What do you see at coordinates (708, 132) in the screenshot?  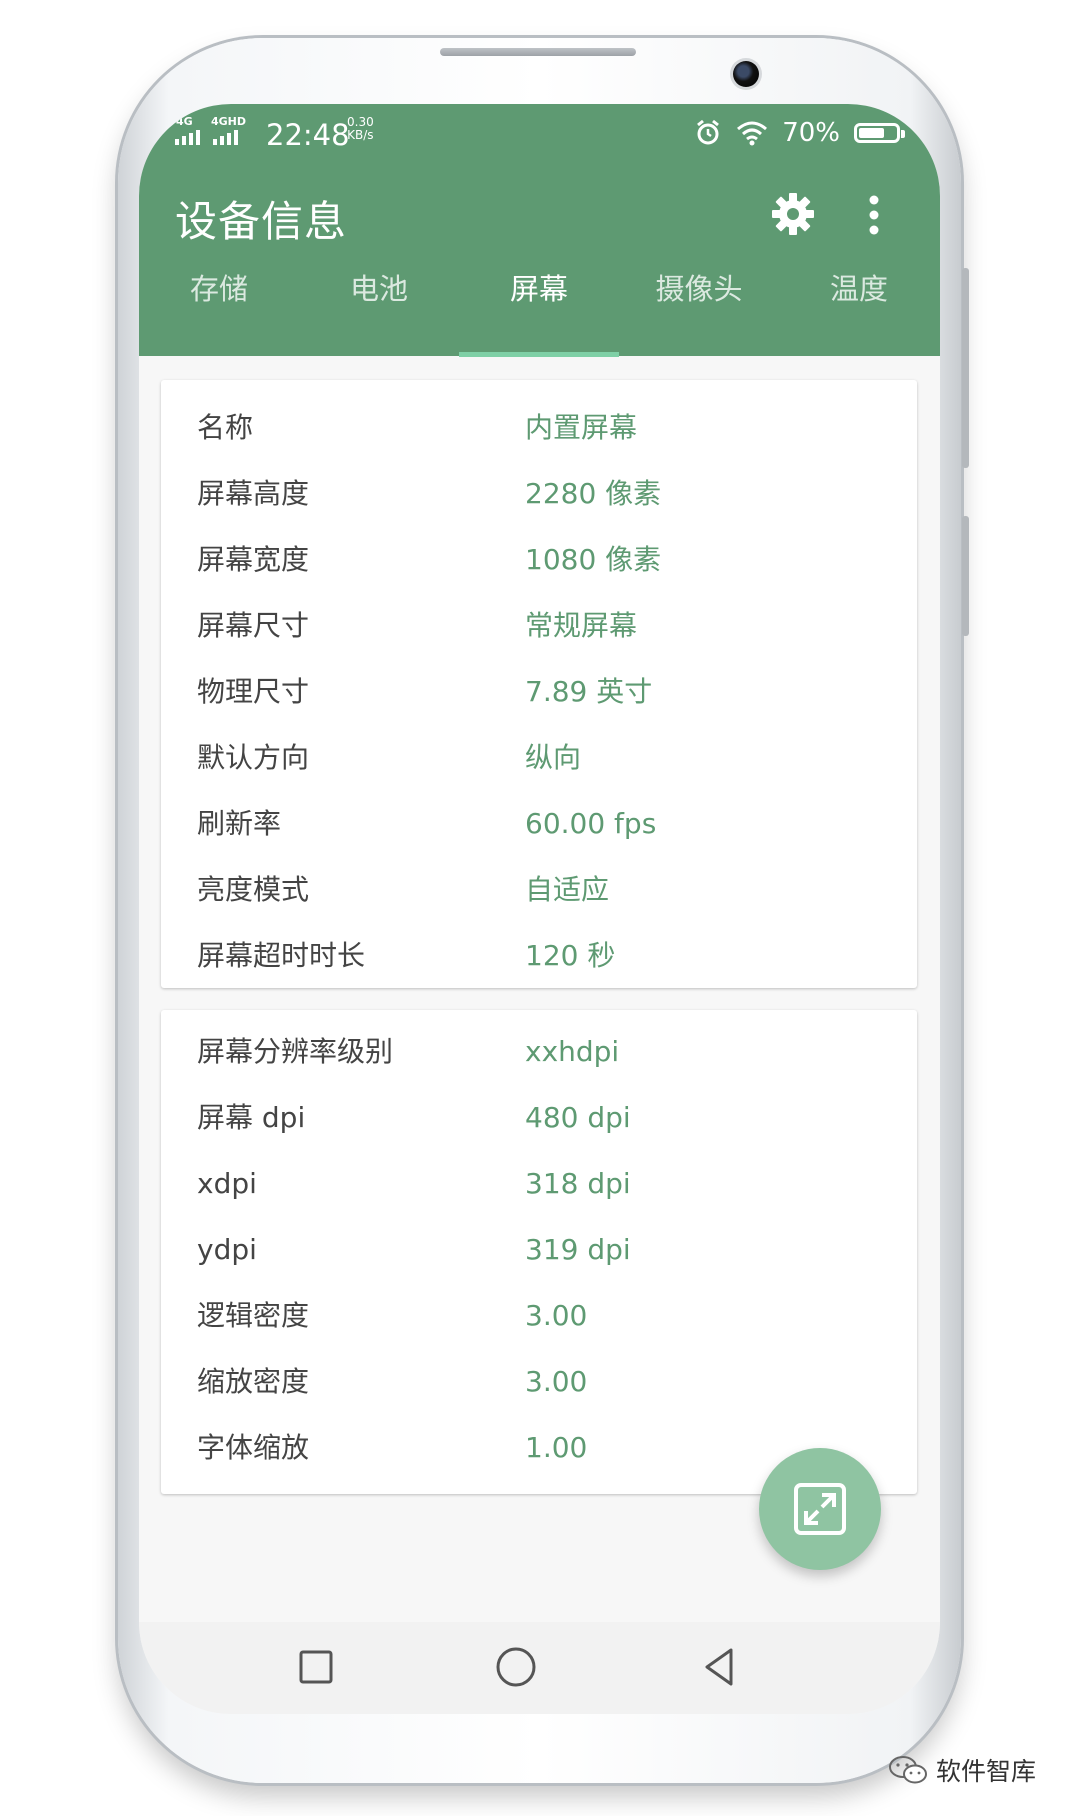 I see `alarm-icon` at bounding box center [708, 132].